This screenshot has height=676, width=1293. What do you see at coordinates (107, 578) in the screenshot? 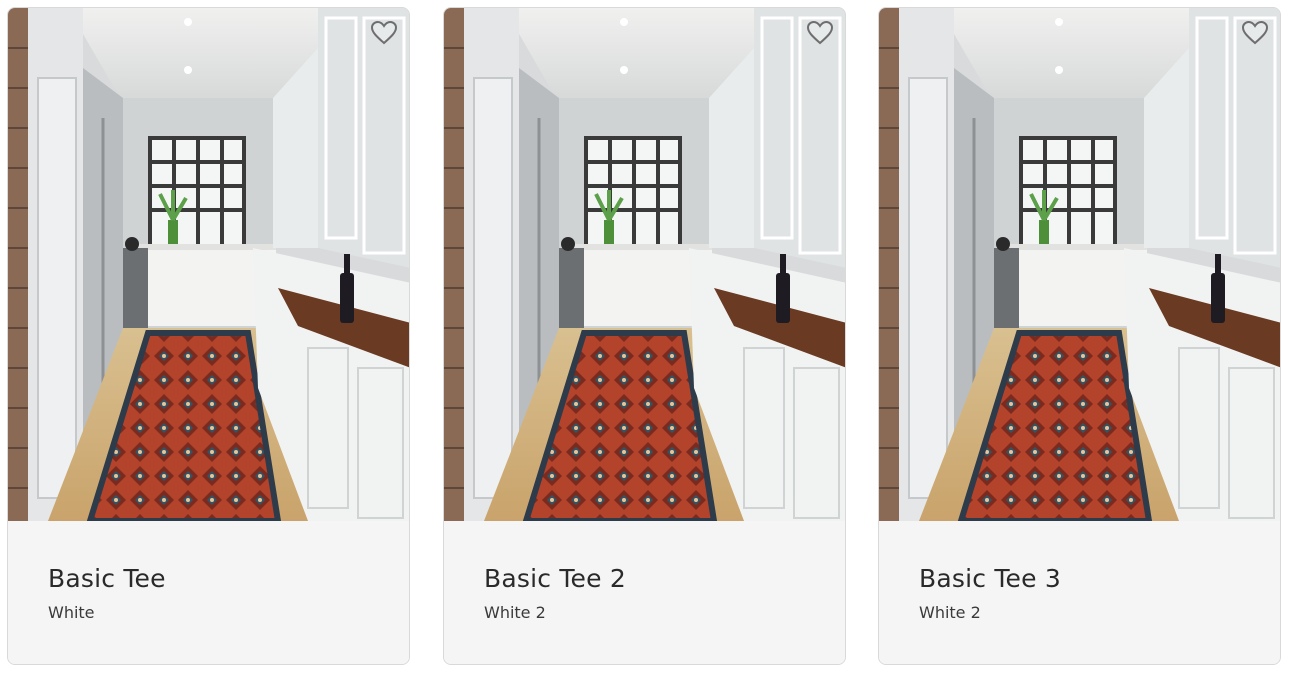
I see `product-title: Basic Tee` at bounding box center [107, 578].